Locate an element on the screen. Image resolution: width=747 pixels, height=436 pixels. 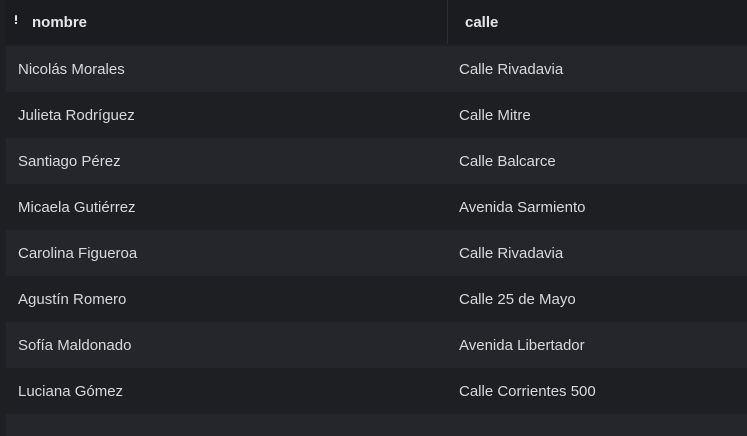
cell-calle: Calle 25 de Mayo is located at coordinates (597, 299).